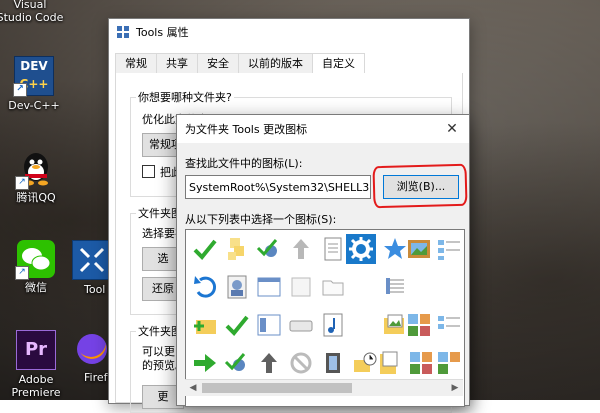 This screenshot has height=413, width=600. Describe the element at coordinates (261, 219) in the screenshot. I see `select-icon-label: 从以下列表中选择一个图标(S):` at that location.